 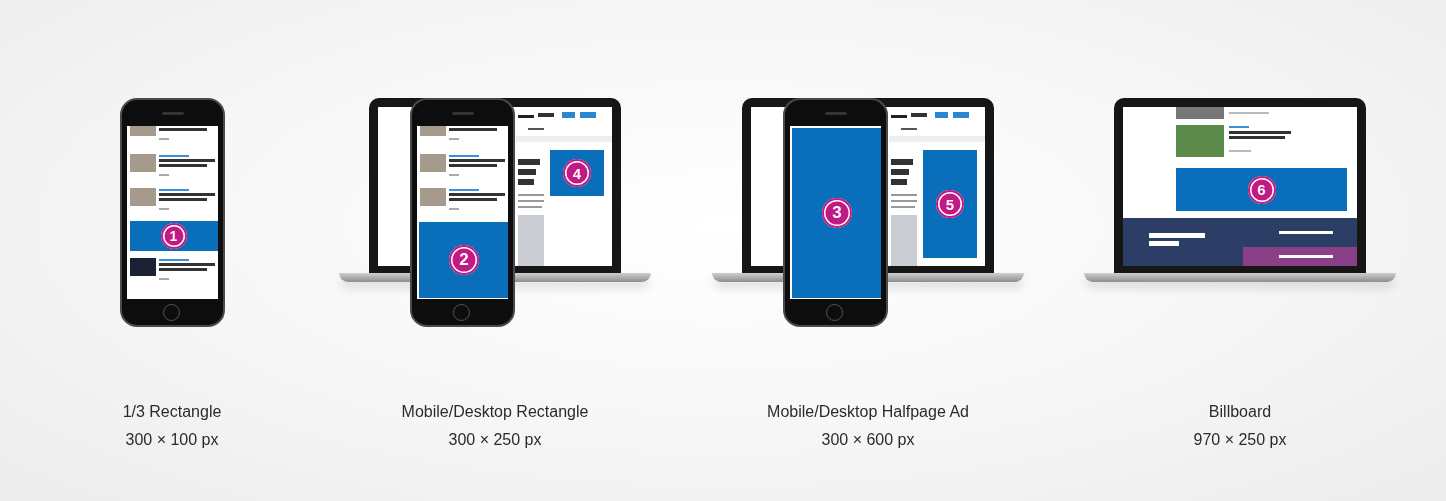 What do you see at coordinates (1261, 189) in the screenshot?
I see `number-badge: 6` at bounding box center [1261, 189].